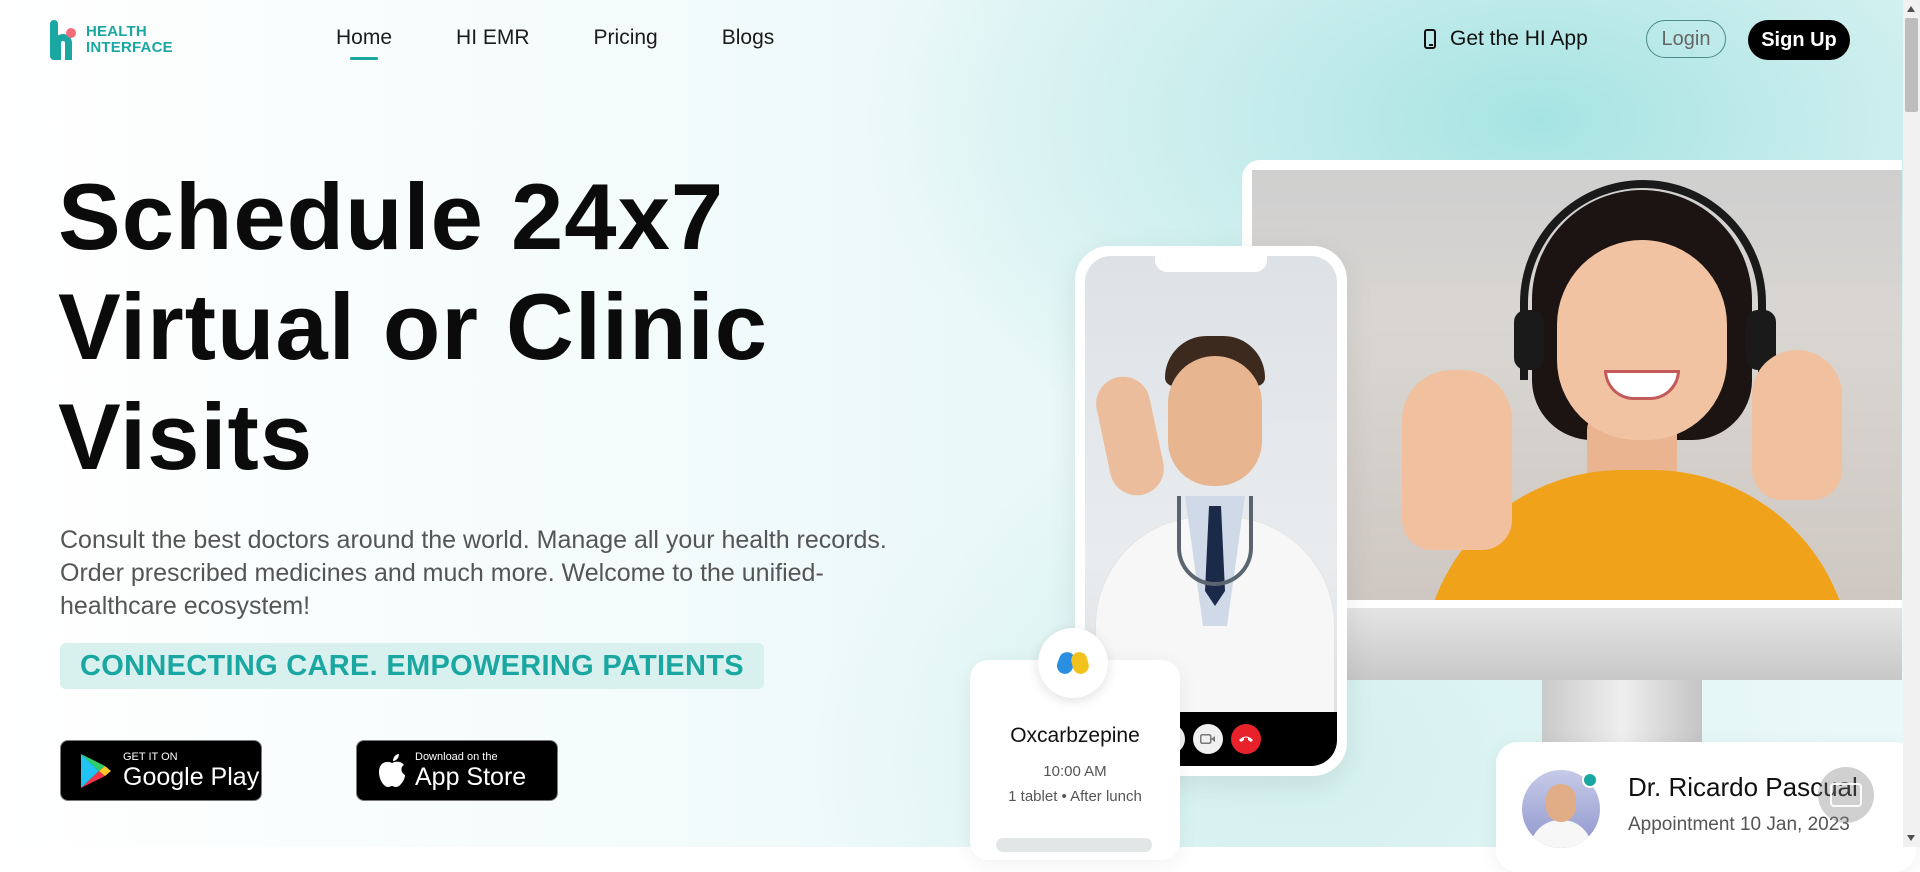 The image size is (1920, 872). I want to click on hero-subtitle-line-3: healthcare ecosystem!, so click(185, 606).